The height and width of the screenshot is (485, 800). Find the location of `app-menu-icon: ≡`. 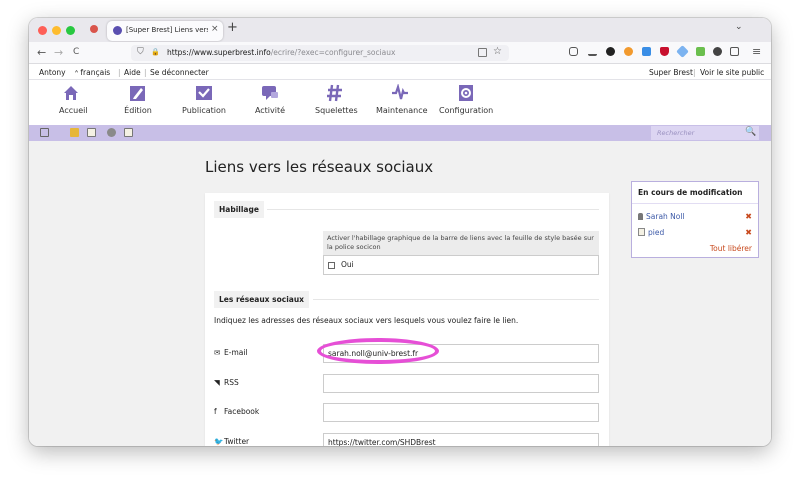

app-menu-icon: ≡ is located at coordinates (756, 51).